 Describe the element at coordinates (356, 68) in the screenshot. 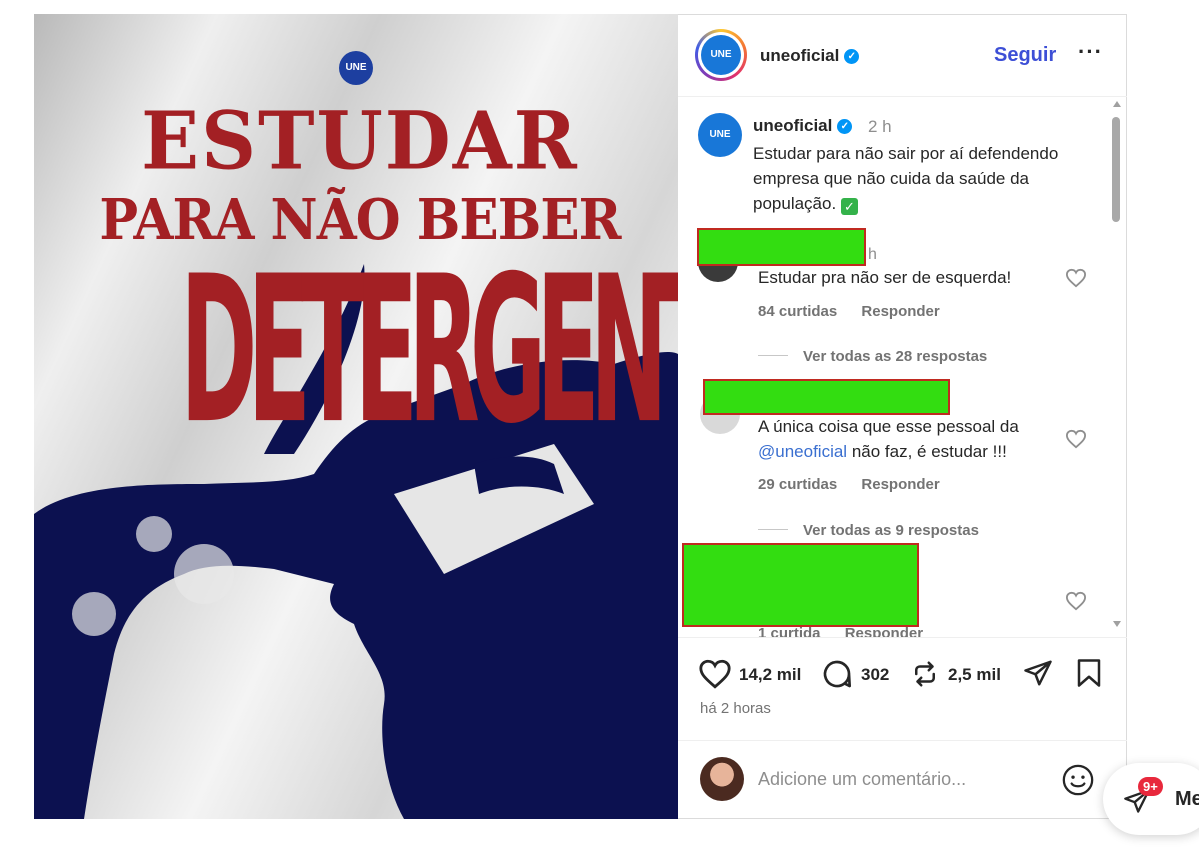

I see `une-logo: UNE` at that location.